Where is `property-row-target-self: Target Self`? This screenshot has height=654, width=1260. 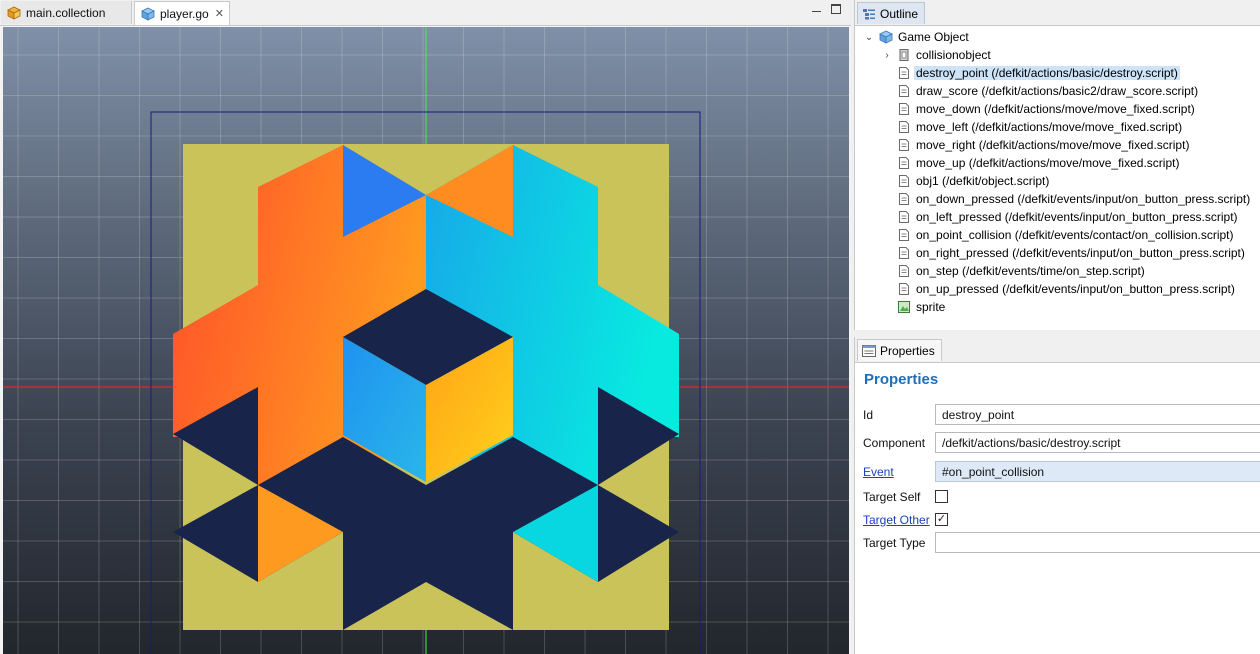
property-row-target-self: Target Self is located at coordinates (1057, 497).